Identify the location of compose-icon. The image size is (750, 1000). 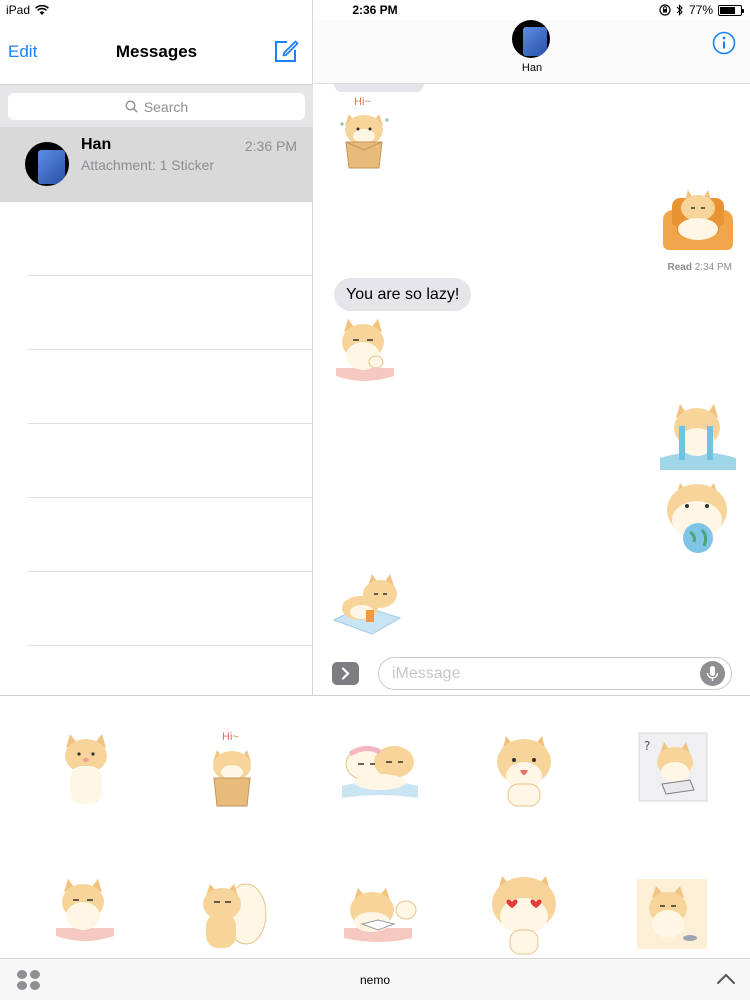
(286, 51).